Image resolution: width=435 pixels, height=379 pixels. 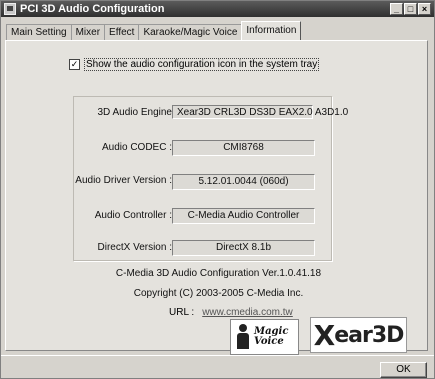 What do you see at coordinates (218, 293) in the screenshot?
I see `copyright-text: Copyright (C) 2003-2005 C-Media Inc.` at bounding box center [218, 293].